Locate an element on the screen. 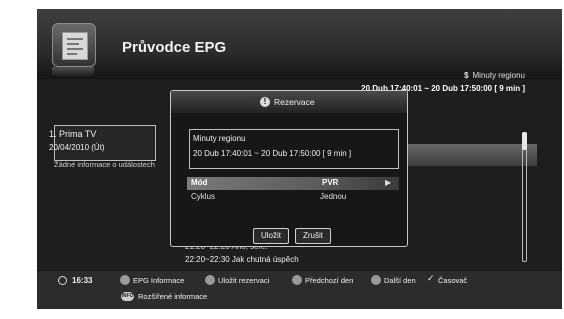 This screenshot has width=564, height=319. page-title: Průvodce EPG is located at coordinates (174, 47).